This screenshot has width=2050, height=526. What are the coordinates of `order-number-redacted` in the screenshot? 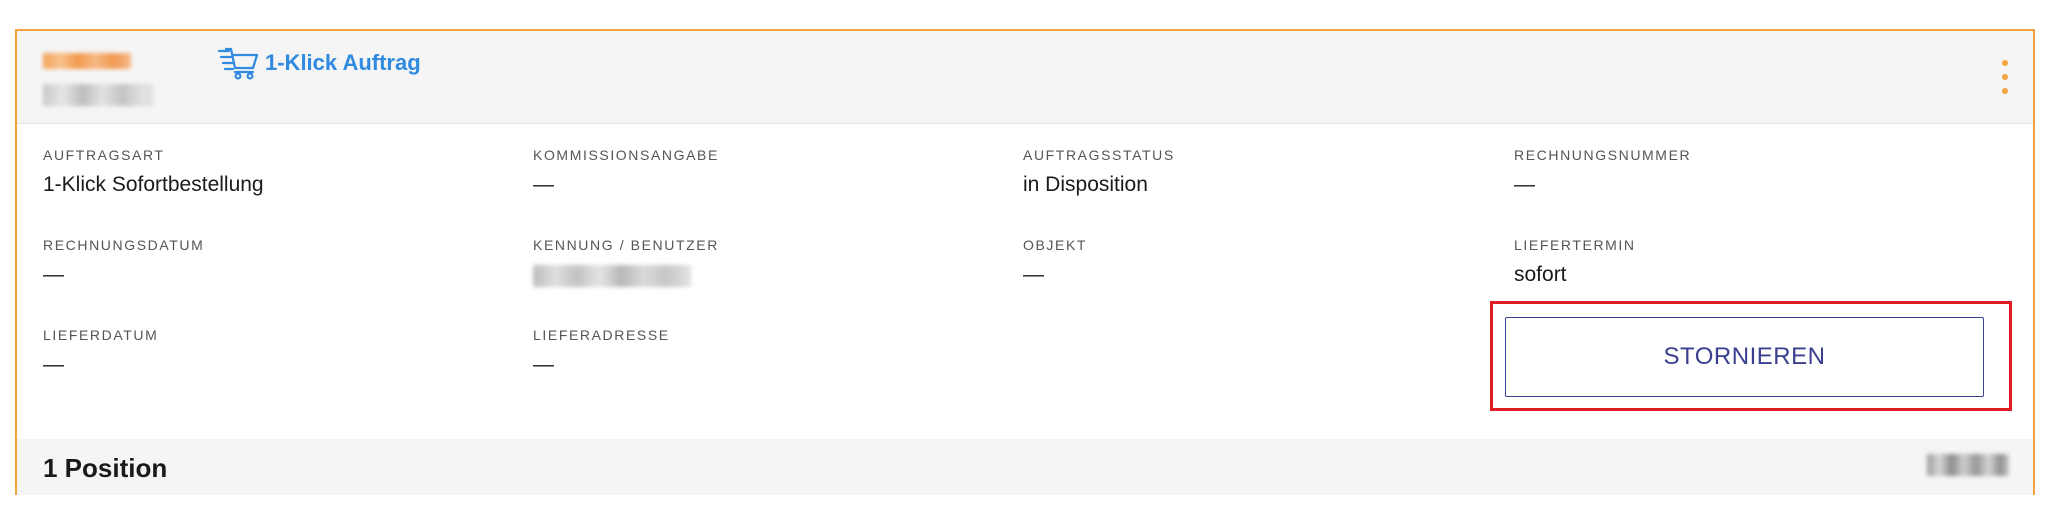 It's located at (87, 61).